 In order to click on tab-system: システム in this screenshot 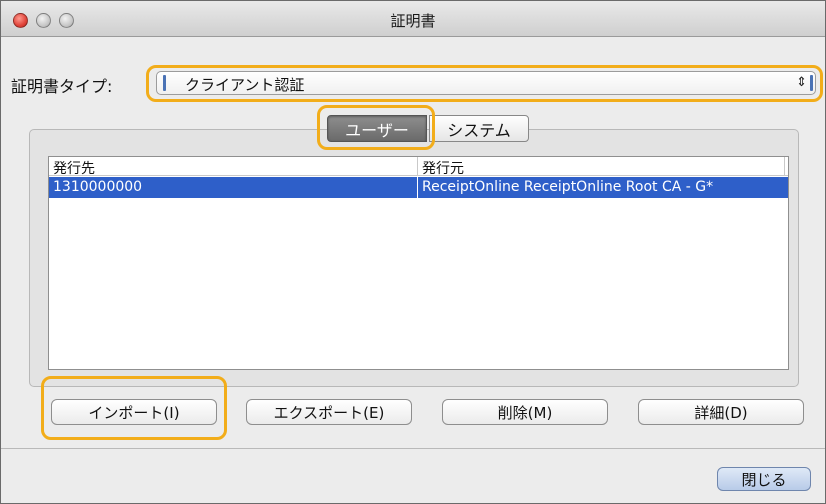, I will do `click(479, 128)`.